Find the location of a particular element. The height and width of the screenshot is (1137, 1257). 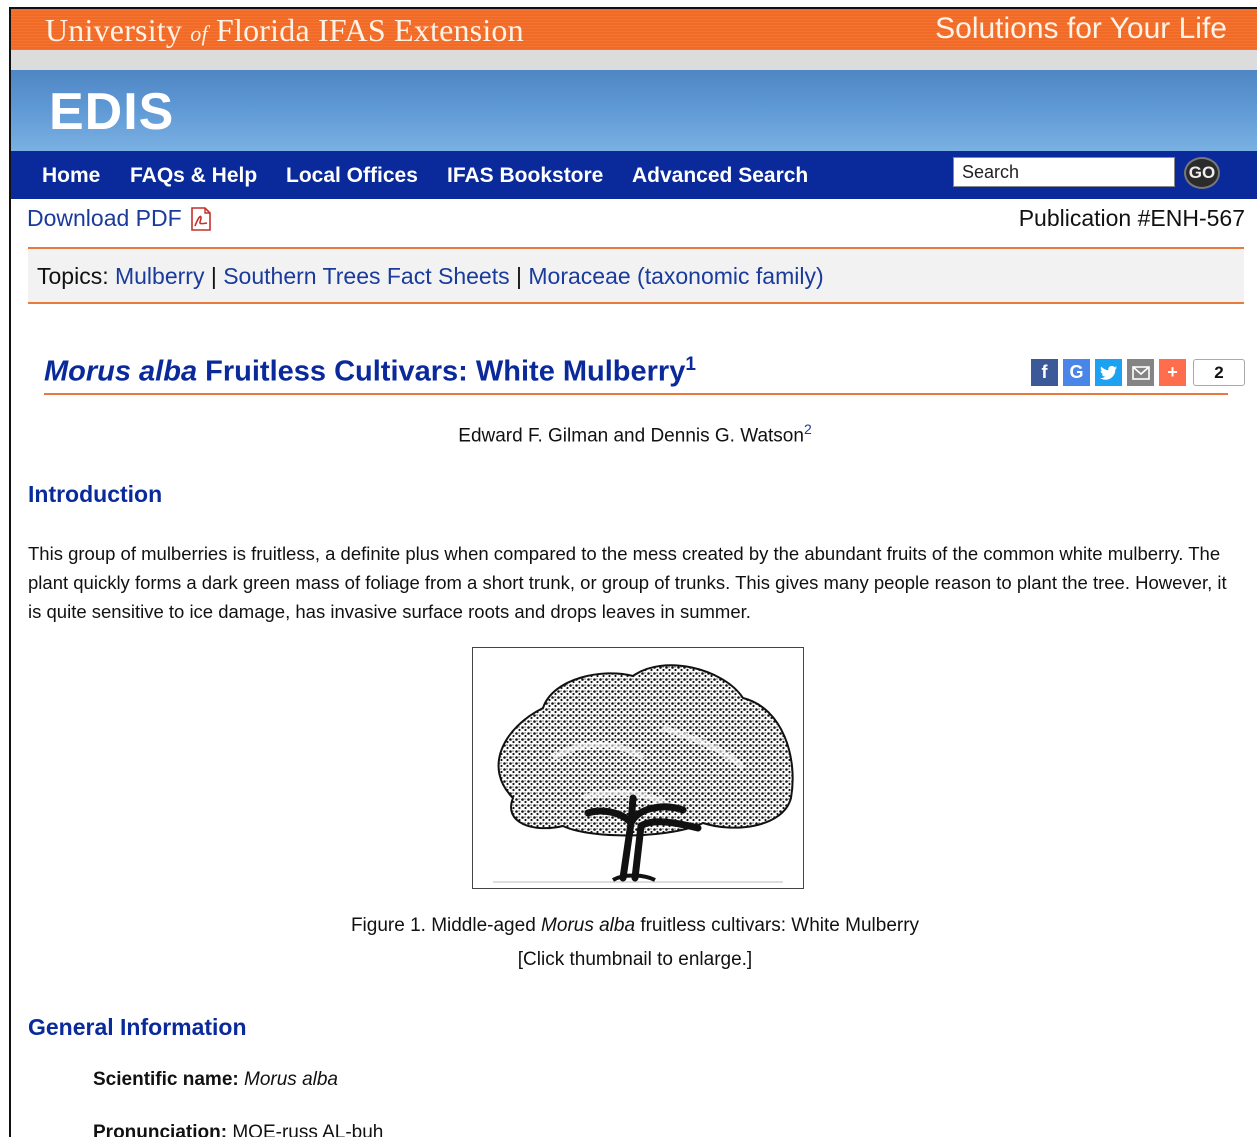

pronunciation-line: Pronunciation: MOE-russ AL-buh is located at coordinates (238, 1129).